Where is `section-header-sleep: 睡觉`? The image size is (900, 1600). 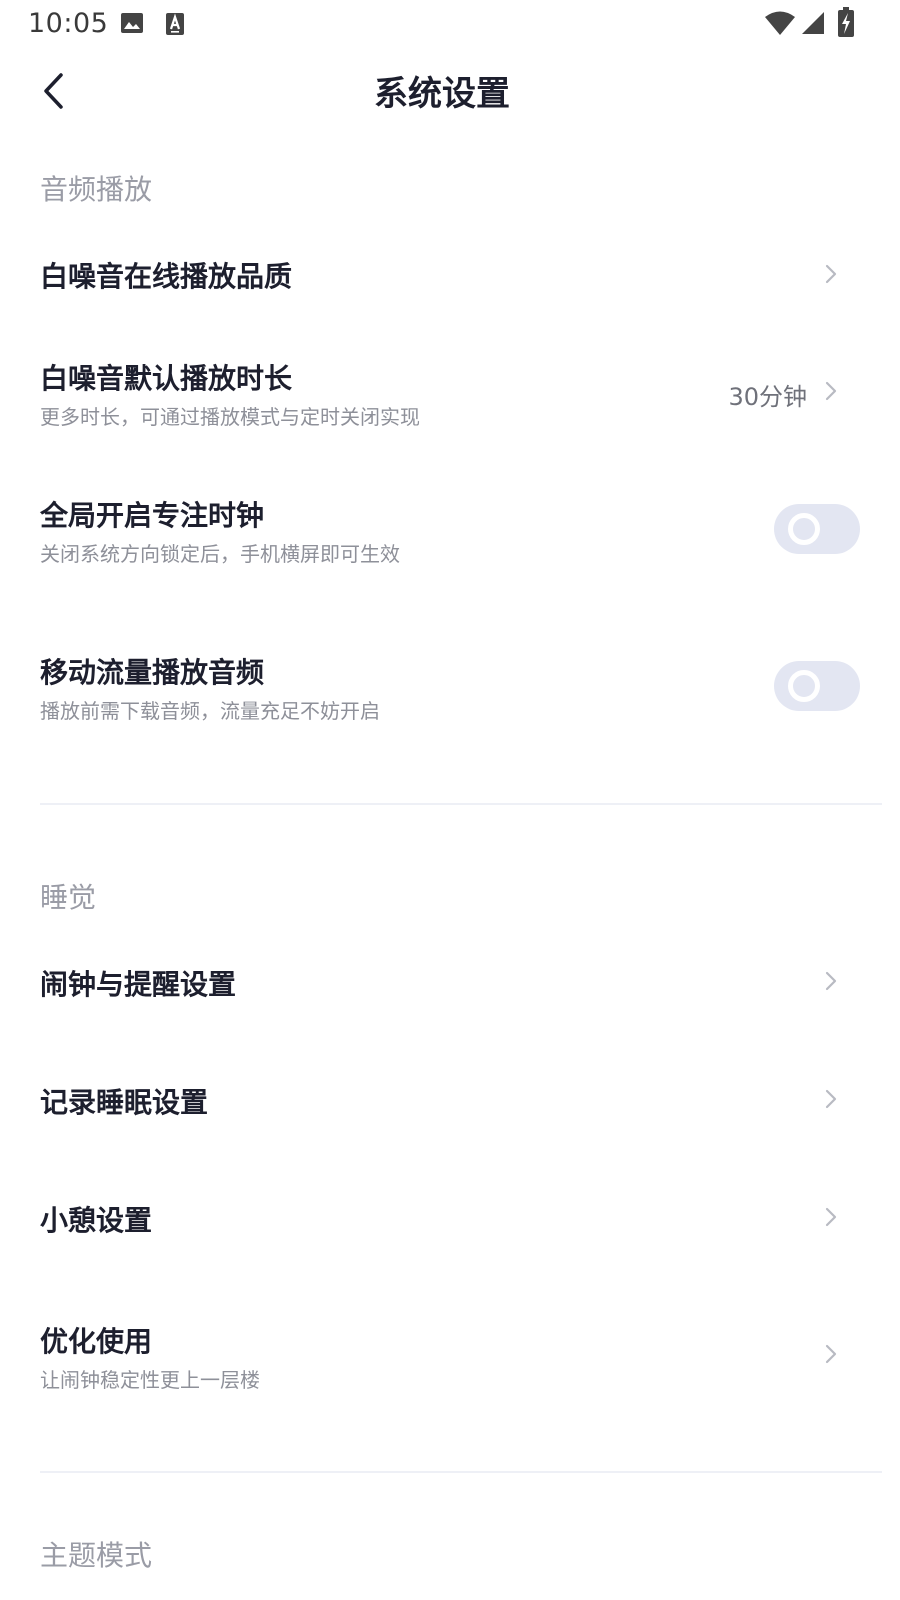 section-header-sleep: 睡觉 is located at coordinates (68, 897).